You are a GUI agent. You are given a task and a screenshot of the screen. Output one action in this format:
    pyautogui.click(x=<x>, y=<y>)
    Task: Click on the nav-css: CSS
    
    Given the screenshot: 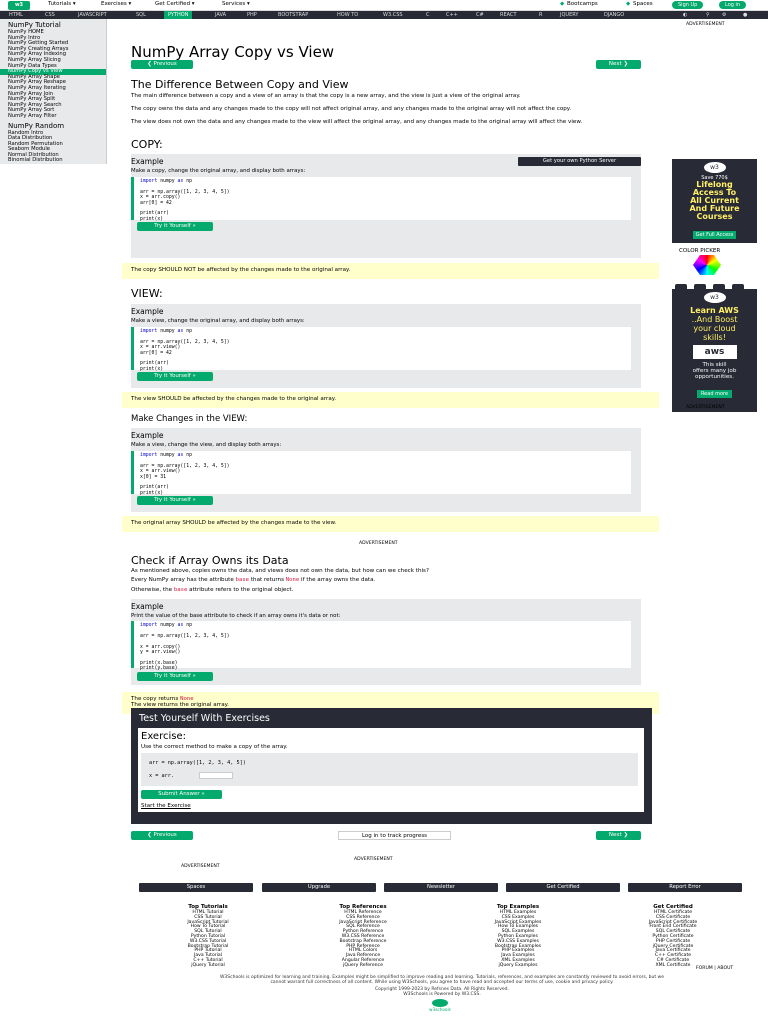 What is the action you would take?
    pyautogui.click(x=50, y=15)
    